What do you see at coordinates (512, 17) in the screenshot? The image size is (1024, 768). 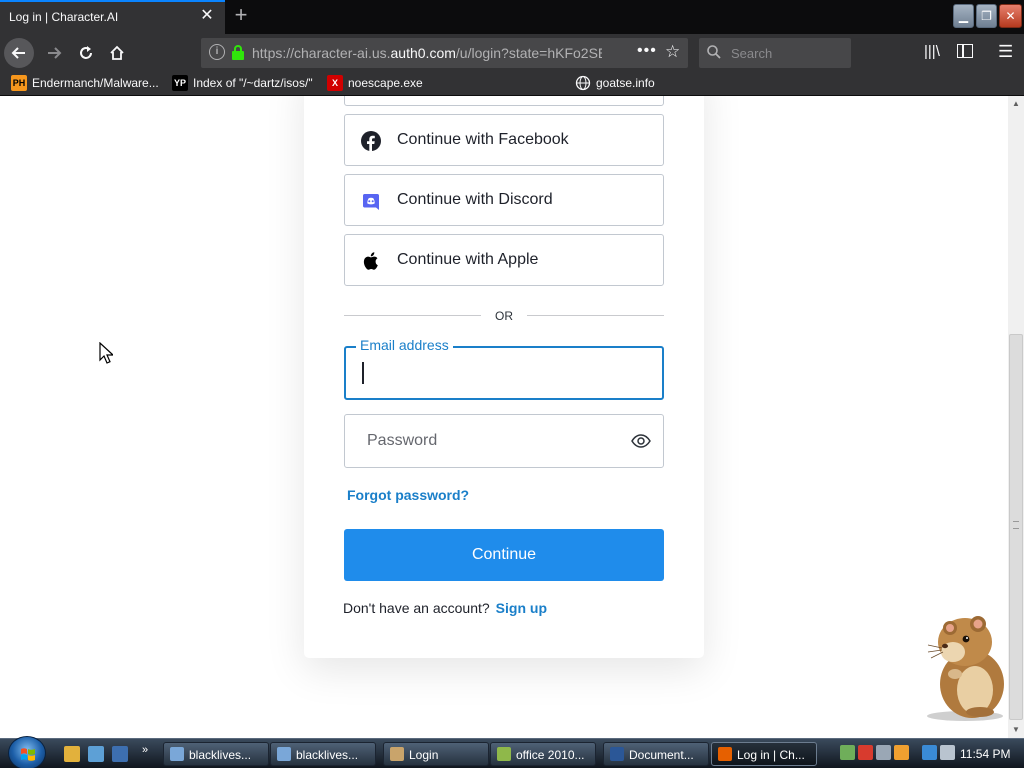 I see `browser-tab-strip: Log in | Character.AI ✕ + ▁ ❐ ✕` at bounding box center [512, 17].